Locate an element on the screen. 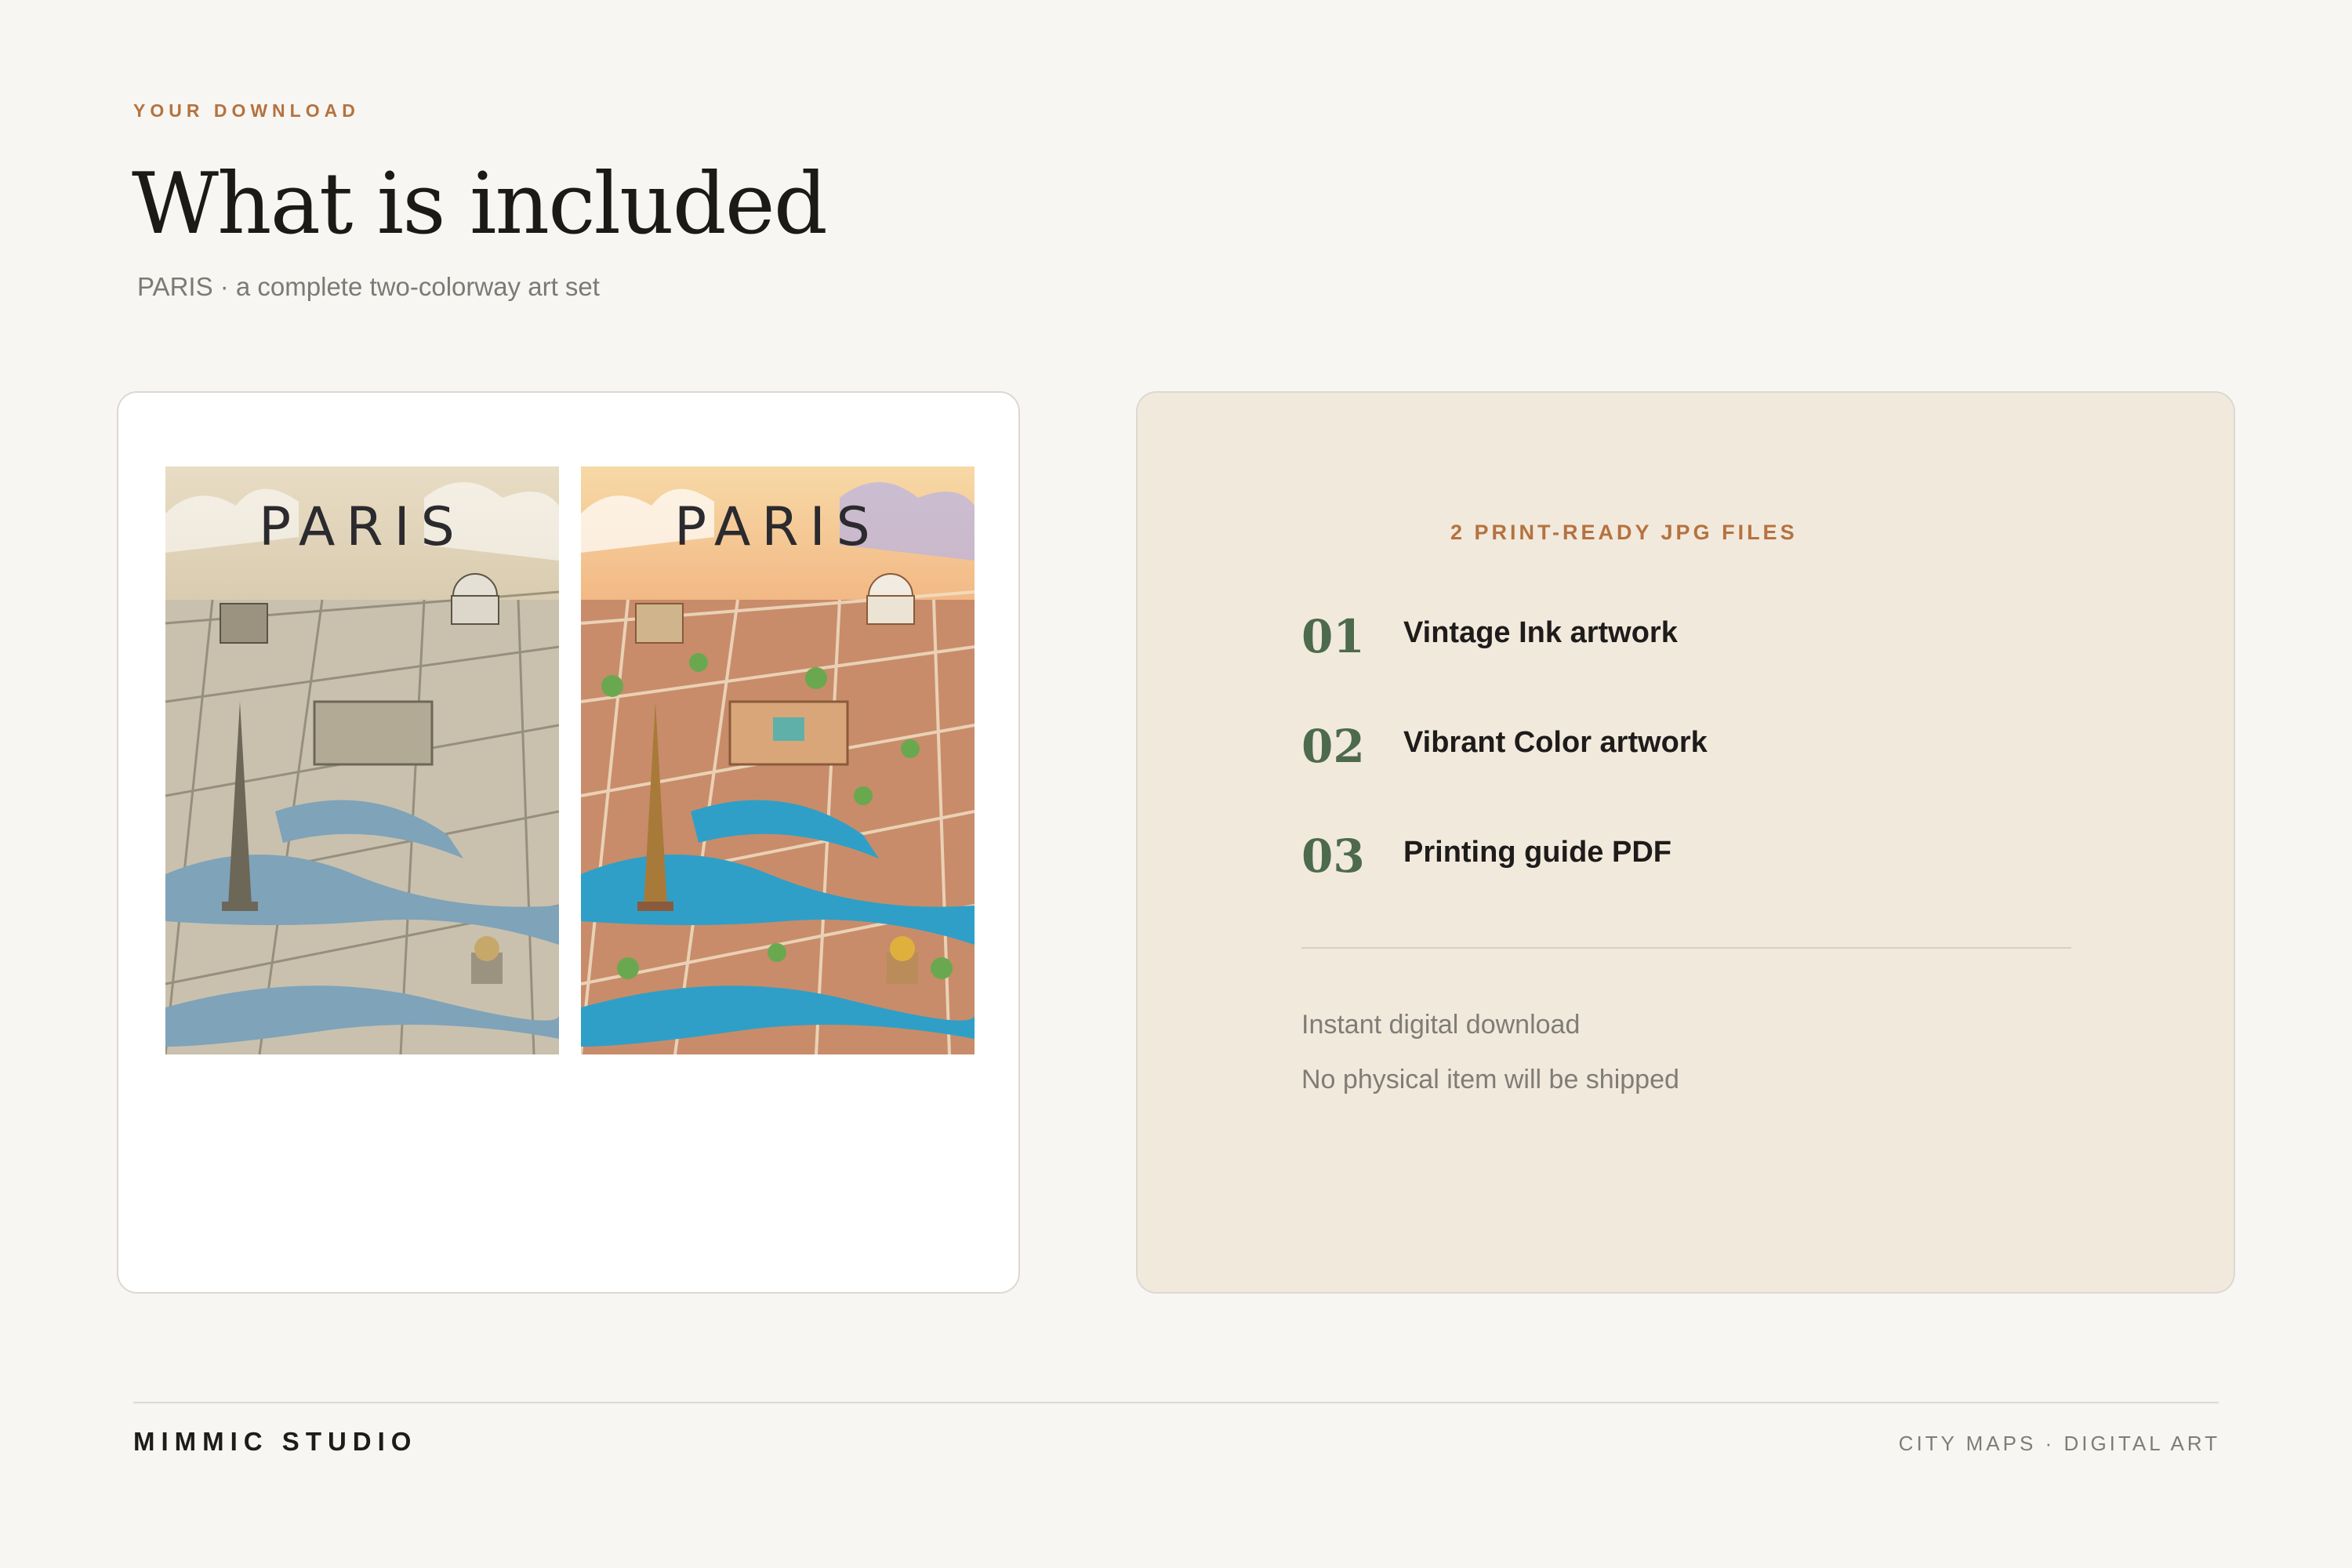 The height and width of the screenshot is (1568, 2352). note-instant-download: Instant digital download is located at coordinates (1441, 1025).